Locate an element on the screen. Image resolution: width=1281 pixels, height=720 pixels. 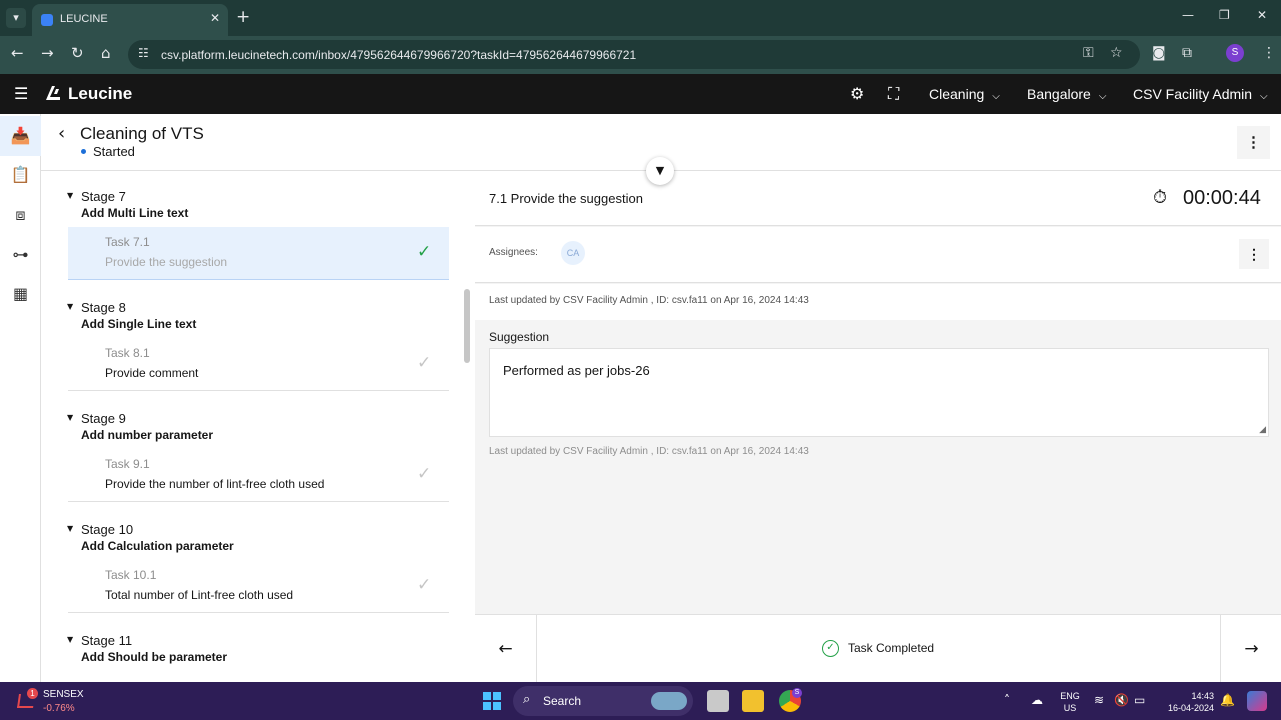
maximize-icon: ❐ is located at coordinates (1224, 15).